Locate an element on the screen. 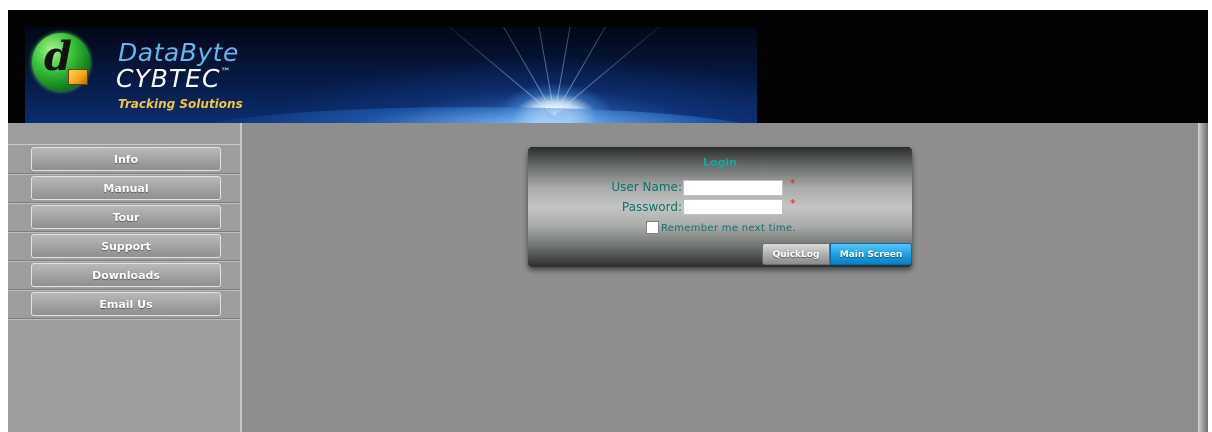  username-label: User Name: is located at coordinates (646, 187).